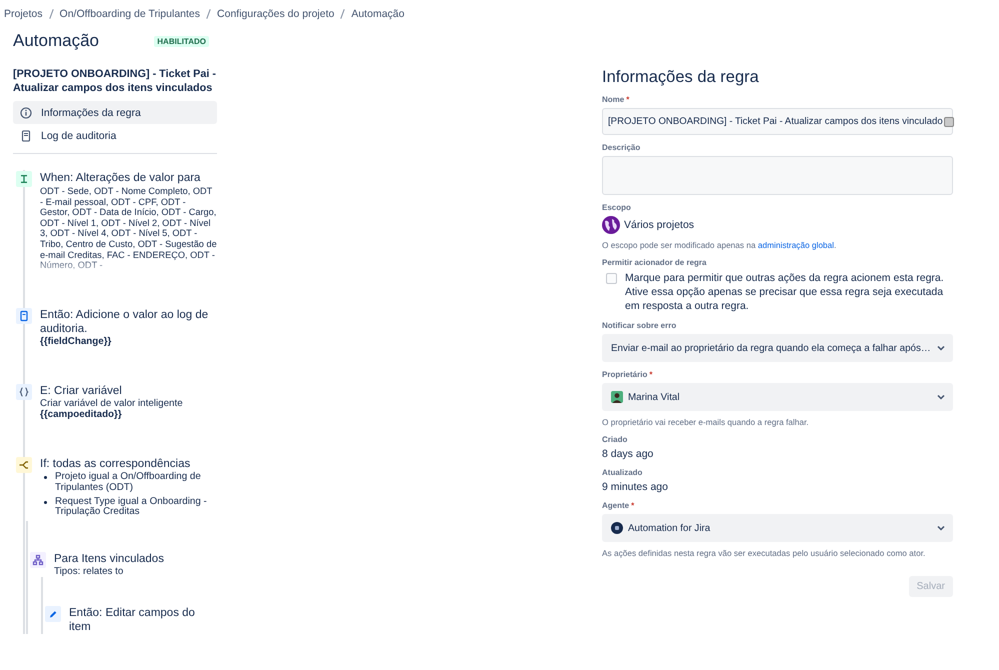  Describe the element at coordinates (26, 136) in the screenshot. I see `document-icon` at that location.